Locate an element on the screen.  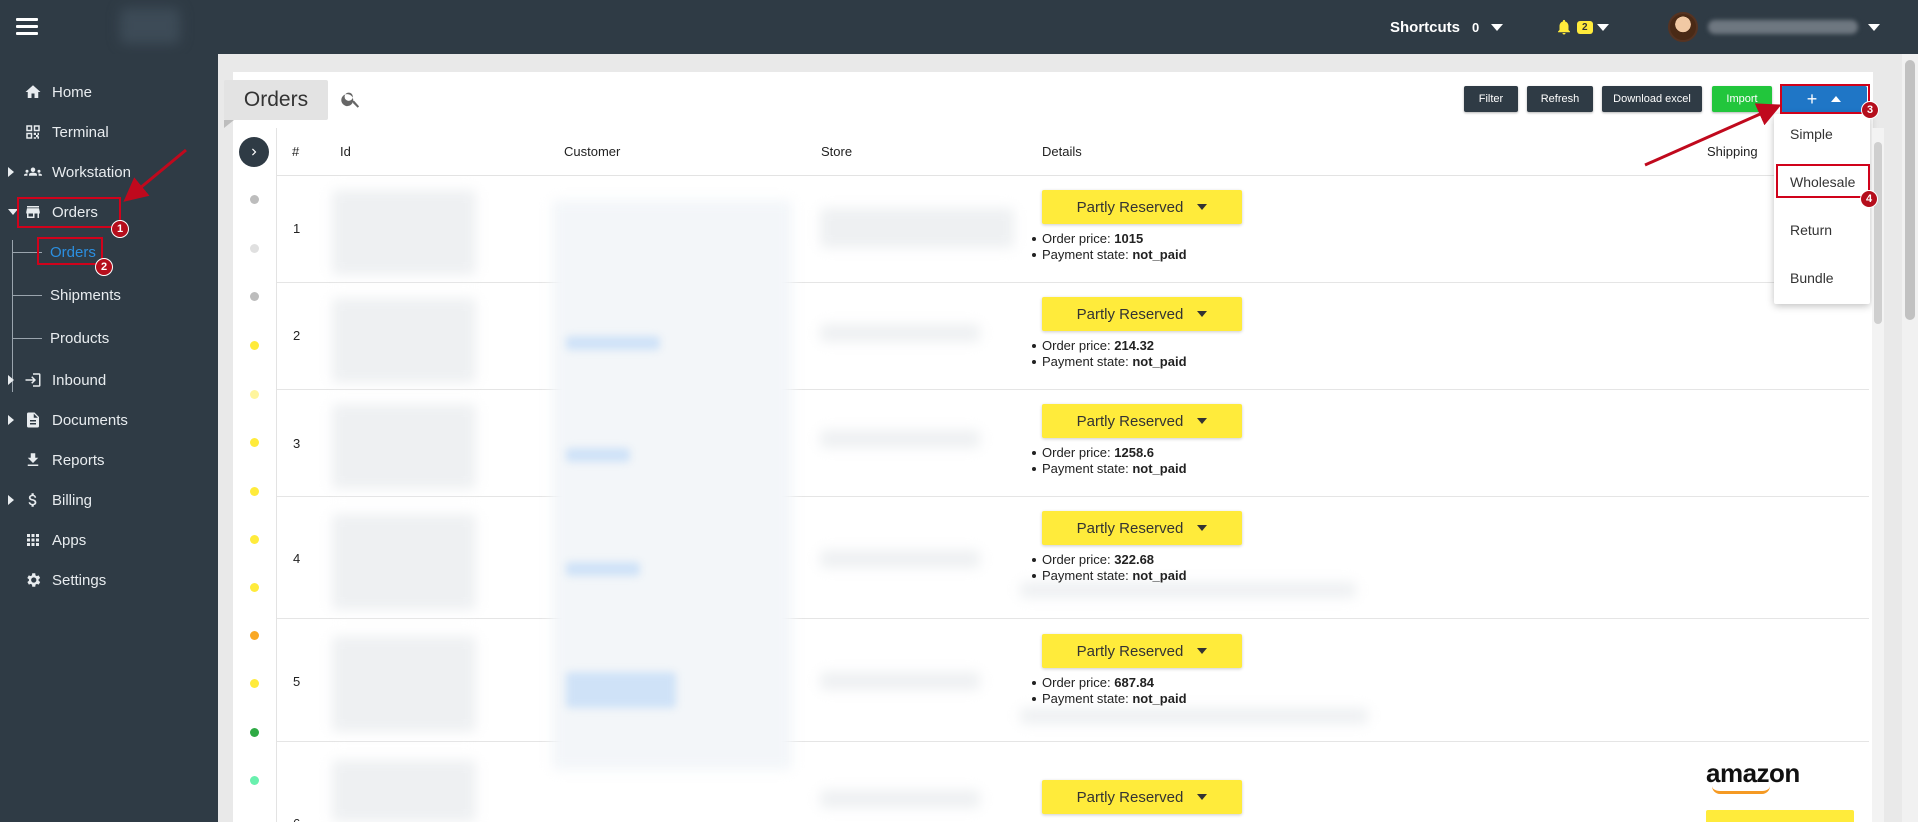
sidebar-item-label: Home is located at coordinates (72, 92).